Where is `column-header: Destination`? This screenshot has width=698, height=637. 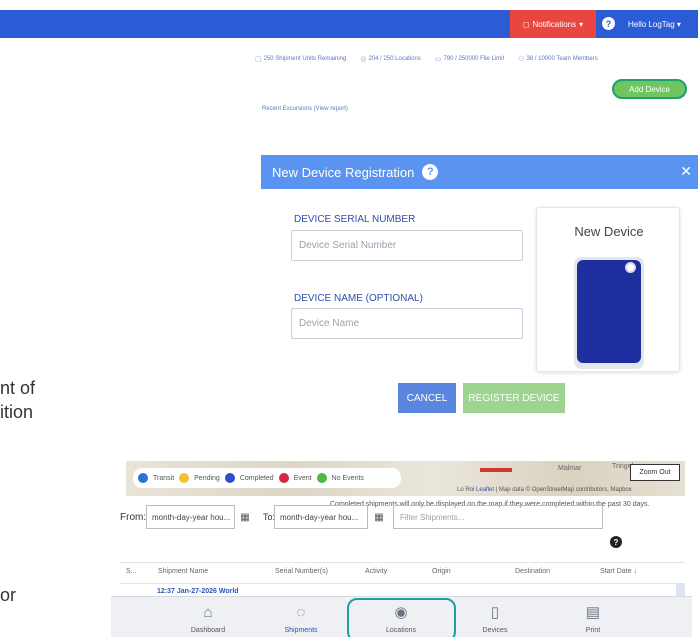 column-header: Destination is located at coordinates (532, 571).